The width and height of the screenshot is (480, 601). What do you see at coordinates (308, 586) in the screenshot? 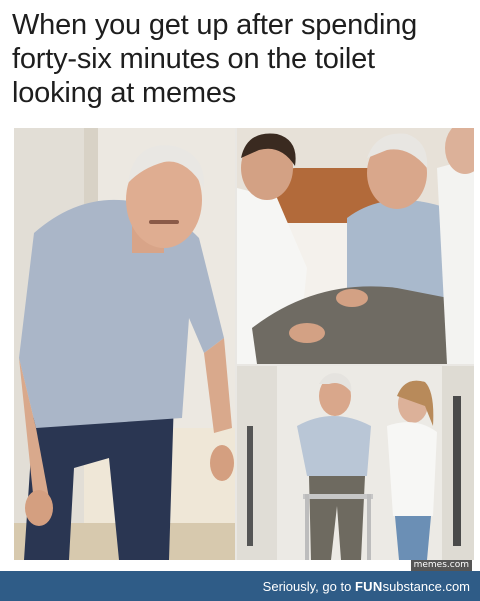
I see `footer-prefix: Seriously, go to` at bounding box center [308, 586].